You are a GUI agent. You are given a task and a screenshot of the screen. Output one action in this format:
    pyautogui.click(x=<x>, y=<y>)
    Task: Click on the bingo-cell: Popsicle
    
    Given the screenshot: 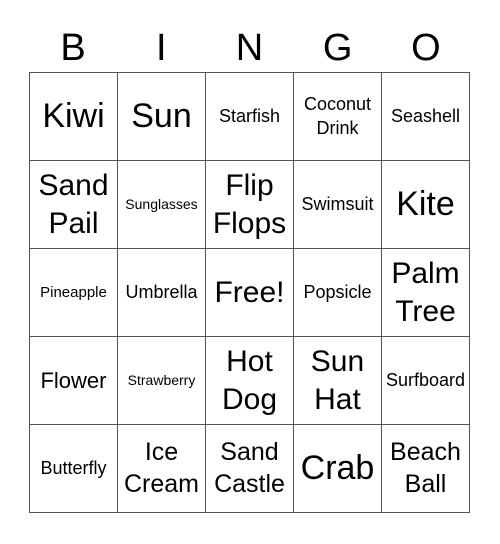 What is the action you would take?
    pyautogui.click(x=338, y=293)
    